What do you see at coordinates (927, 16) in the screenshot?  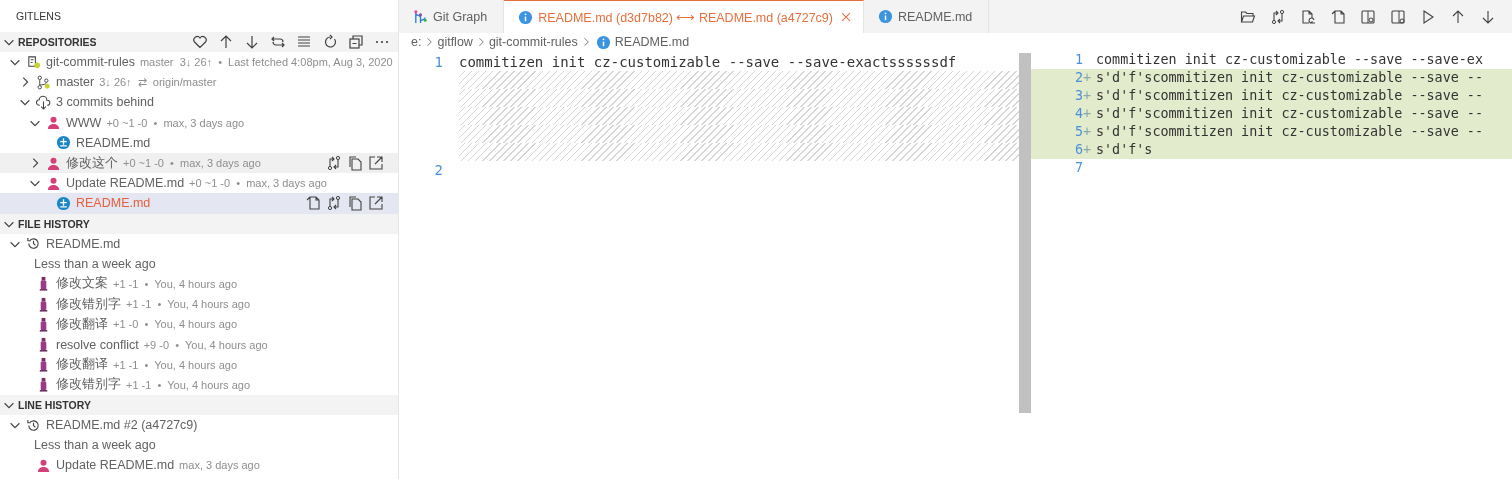 I see `editor-tab: README.md` at bounding box center [927, 16].